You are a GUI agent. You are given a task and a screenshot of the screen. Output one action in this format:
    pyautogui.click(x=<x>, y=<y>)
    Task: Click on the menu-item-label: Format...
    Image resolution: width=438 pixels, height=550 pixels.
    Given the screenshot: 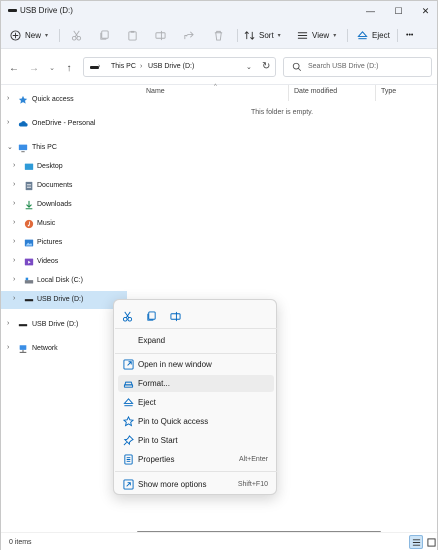 What is the action you would take?
    pyautogui.click(x=154, y=383)
    